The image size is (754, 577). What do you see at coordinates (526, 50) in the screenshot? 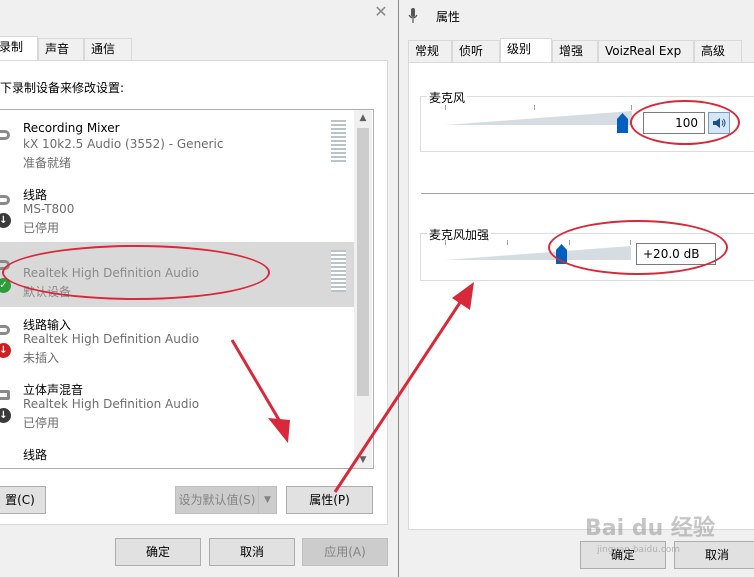
I see `tab-levels: 级别` at bounding box center [526, 50].